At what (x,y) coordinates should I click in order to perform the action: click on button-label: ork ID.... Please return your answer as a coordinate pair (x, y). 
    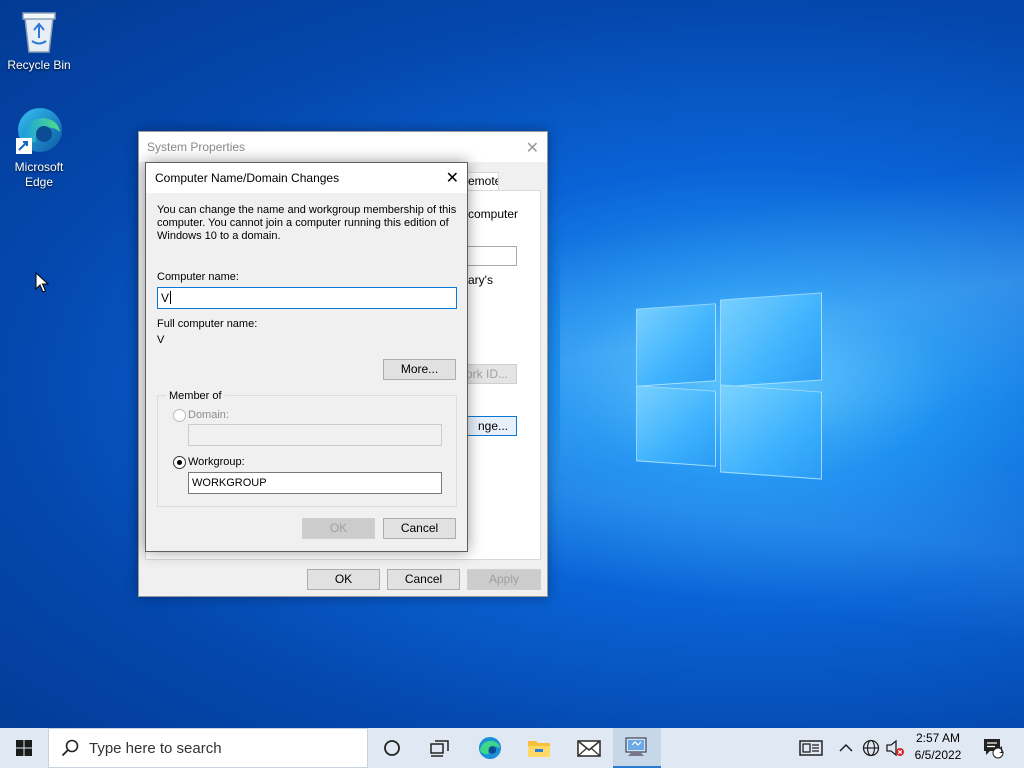
    Looking at the image, I should click on (486, 374).